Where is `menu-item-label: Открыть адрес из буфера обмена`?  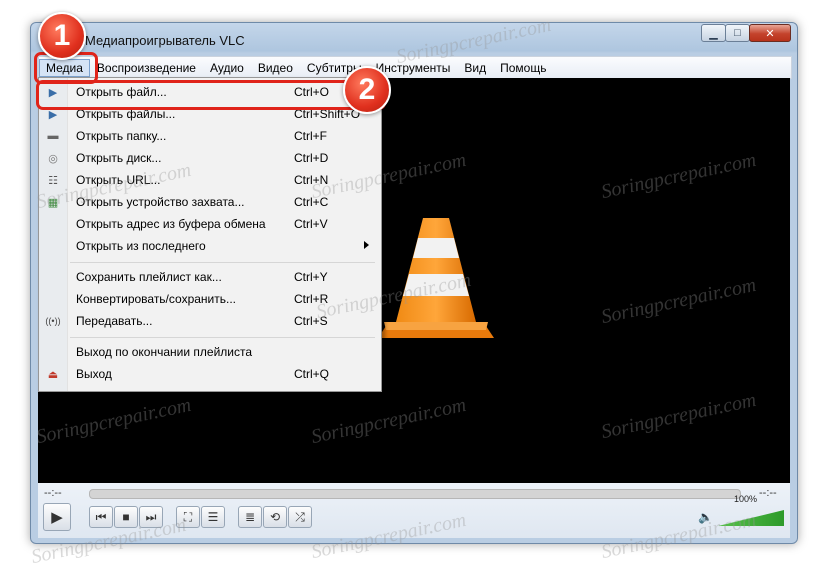
menu-item-label: Открыть адрес из буфера обмена is located at coordinates (171, 224).